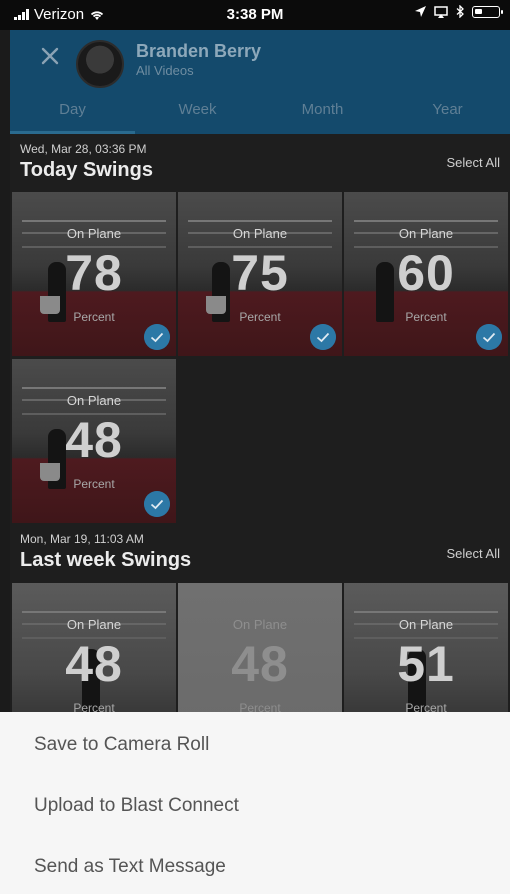  Describe the element at coordinates (255, 15) in the screenshot. I see `status-bar: Verizon 3:38 PM` at that location.